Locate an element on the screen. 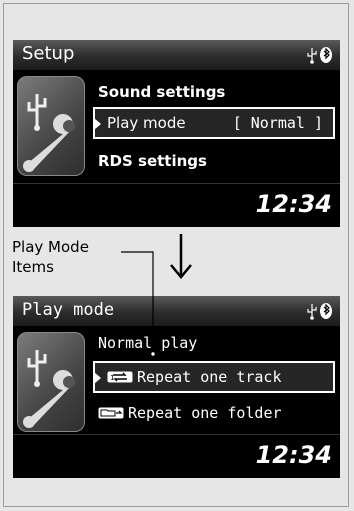 The width and height of the screenshot is (354, 511). menu-item-repeat-one-folder: Repeat one folder is located at coordinates (190, 413).